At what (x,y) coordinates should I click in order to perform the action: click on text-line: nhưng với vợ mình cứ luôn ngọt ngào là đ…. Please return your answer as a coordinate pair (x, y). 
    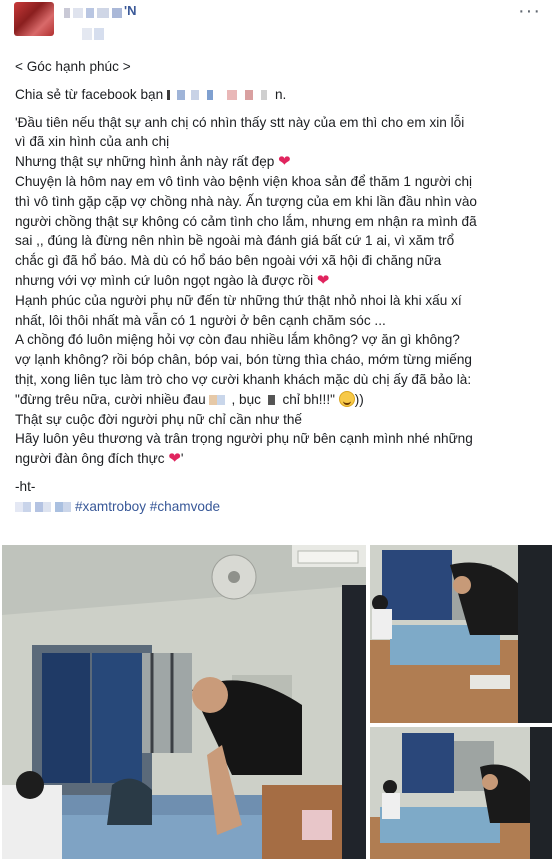
    Looking at the image, I should click on (172, 280).